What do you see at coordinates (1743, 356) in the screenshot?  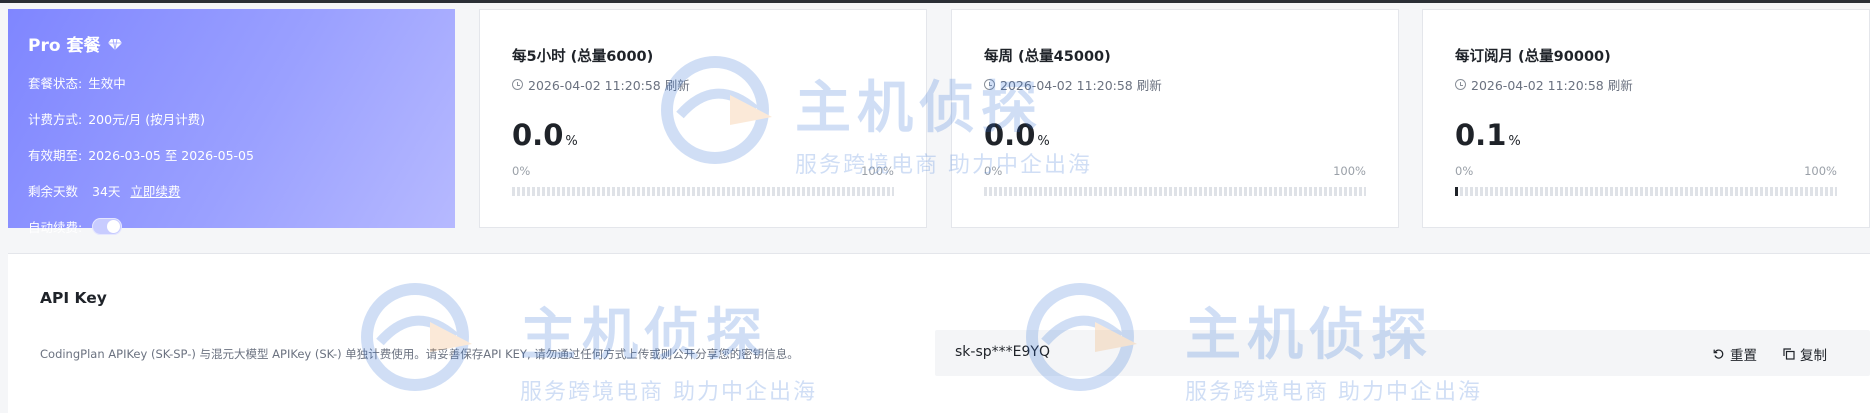 I see `reset-label: 重置` at bounding box center [1743, 356].